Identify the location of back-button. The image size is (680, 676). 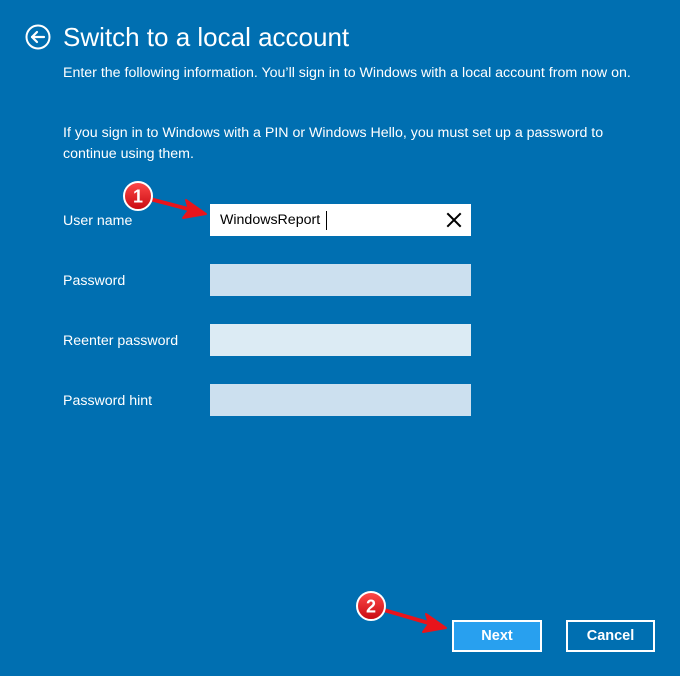
(38, 37).